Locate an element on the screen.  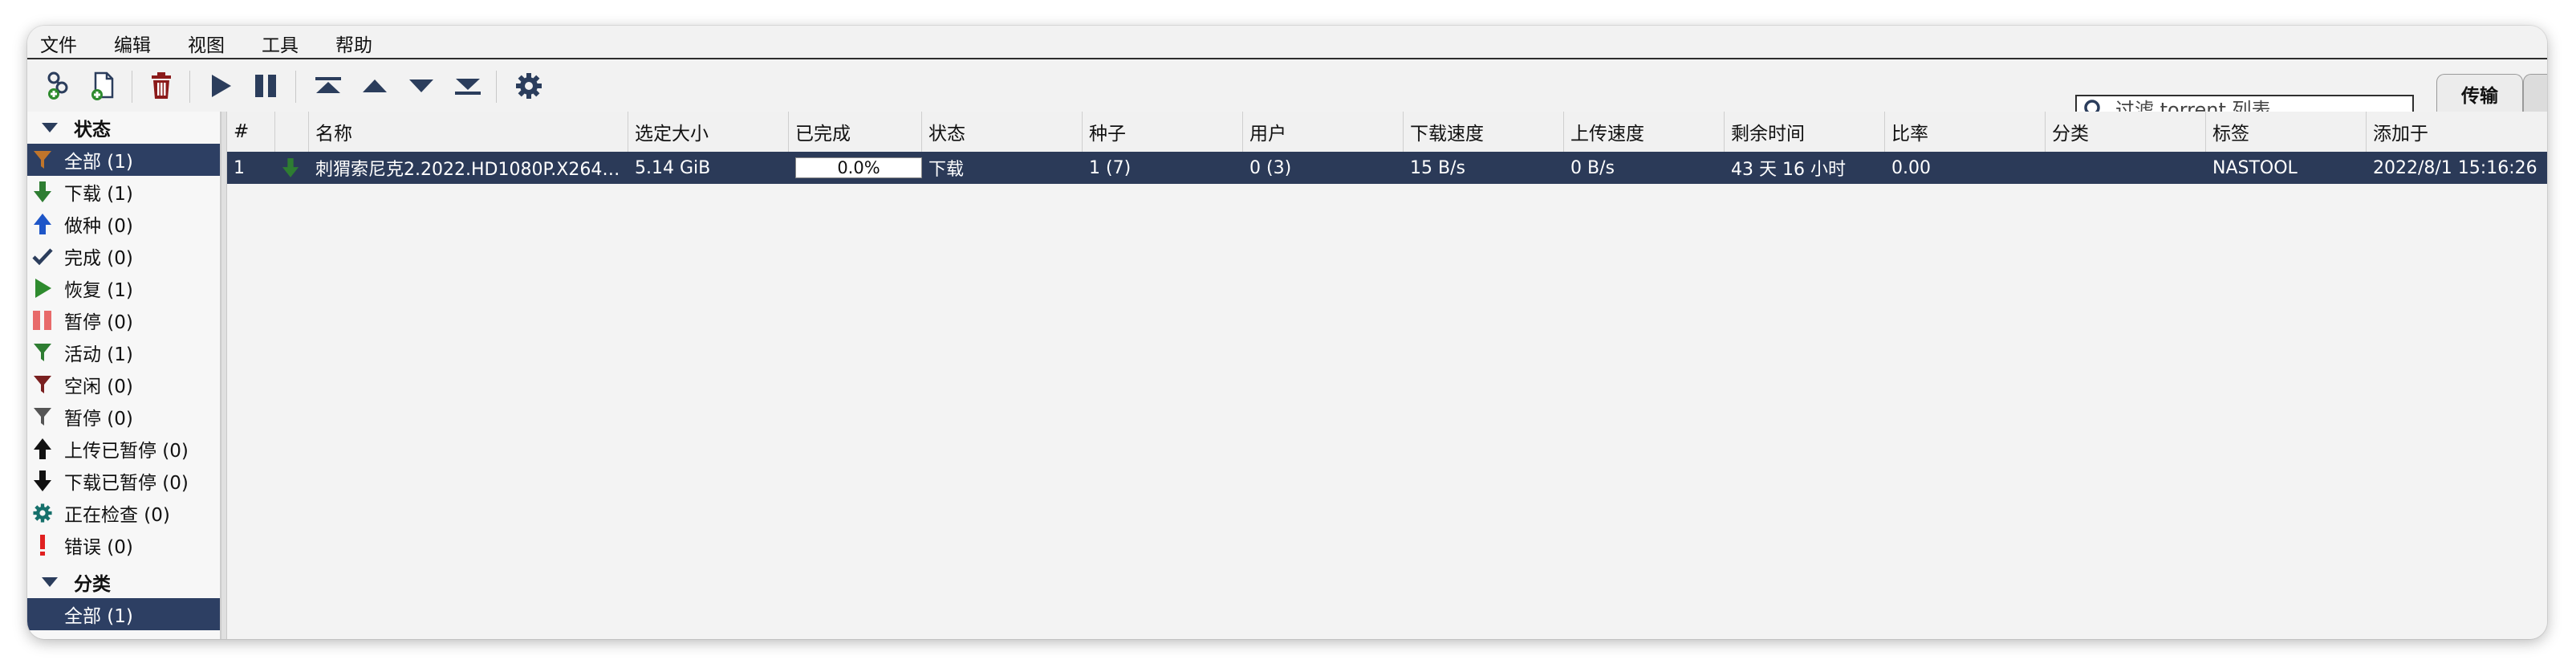
sidebar-splitter is located at coordinates (224, 376).